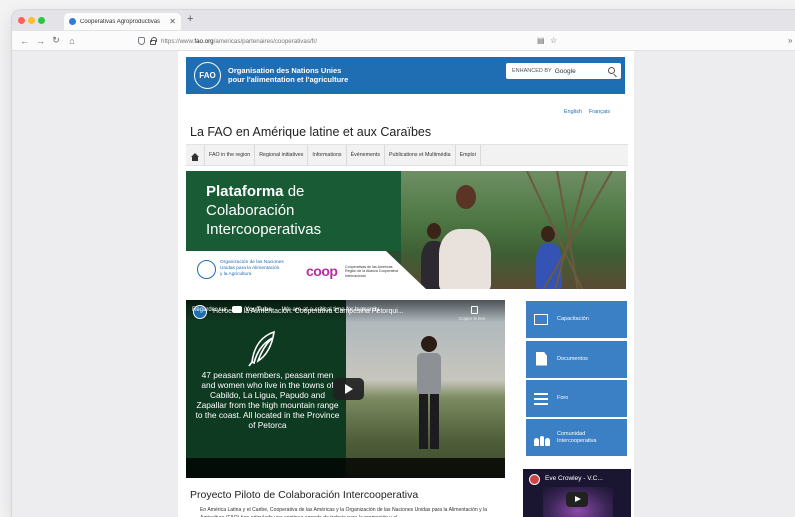  I want to click on overflow-menu-icon: », so click(790, 40).